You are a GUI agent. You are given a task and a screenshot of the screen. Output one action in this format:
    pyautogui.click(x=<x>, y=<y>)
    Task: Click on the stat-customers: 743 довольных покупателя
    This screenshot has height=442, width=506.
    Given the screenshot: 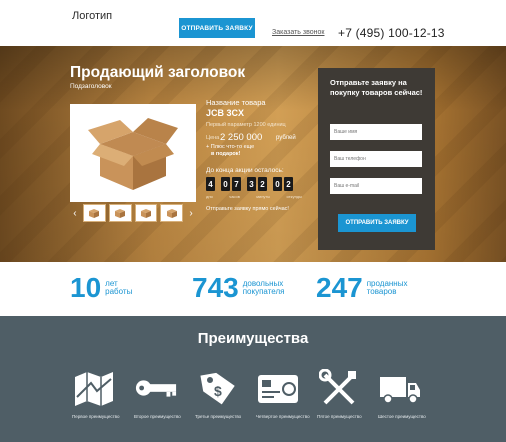 What is the action you would take?
    pyautogui.click(x=238, y=288)
    